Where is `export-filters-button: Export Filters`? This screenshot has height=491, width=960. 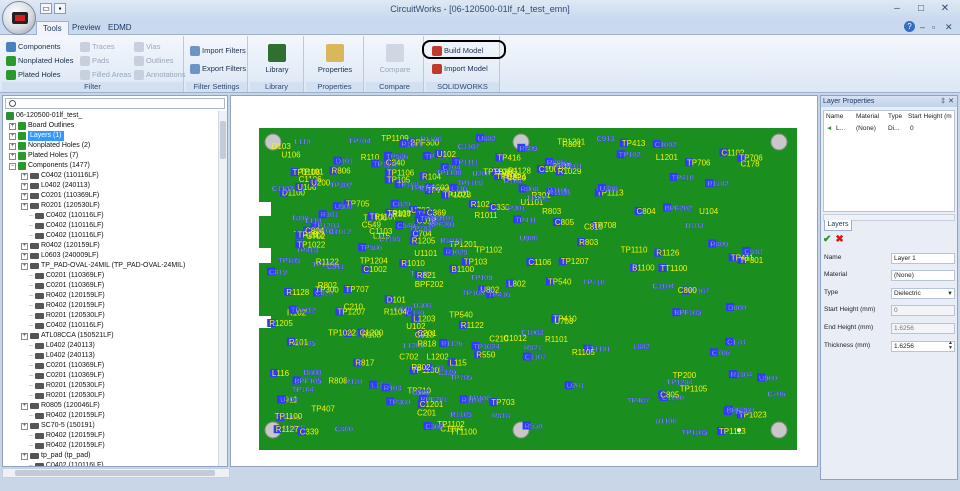
export-filters-button: Export Filters is located at coordinates (218, 68).